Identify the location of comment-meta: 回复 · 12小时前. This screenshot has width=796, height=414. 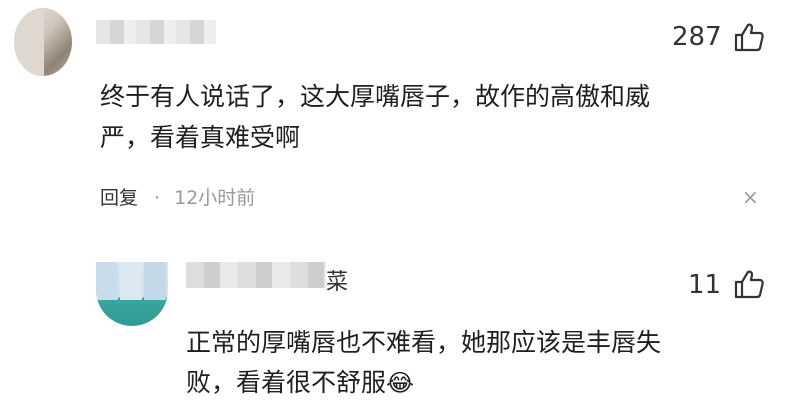
(177, 196).